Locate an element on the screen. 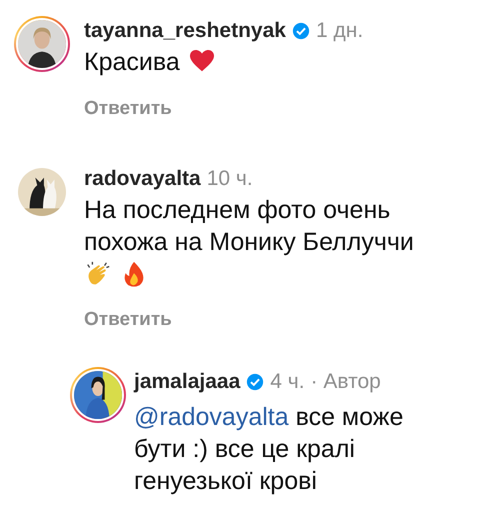 Image resolution: width=500 pixels, height=528 pixels. username: jamalajaaa is located at coordinates (187, 382).